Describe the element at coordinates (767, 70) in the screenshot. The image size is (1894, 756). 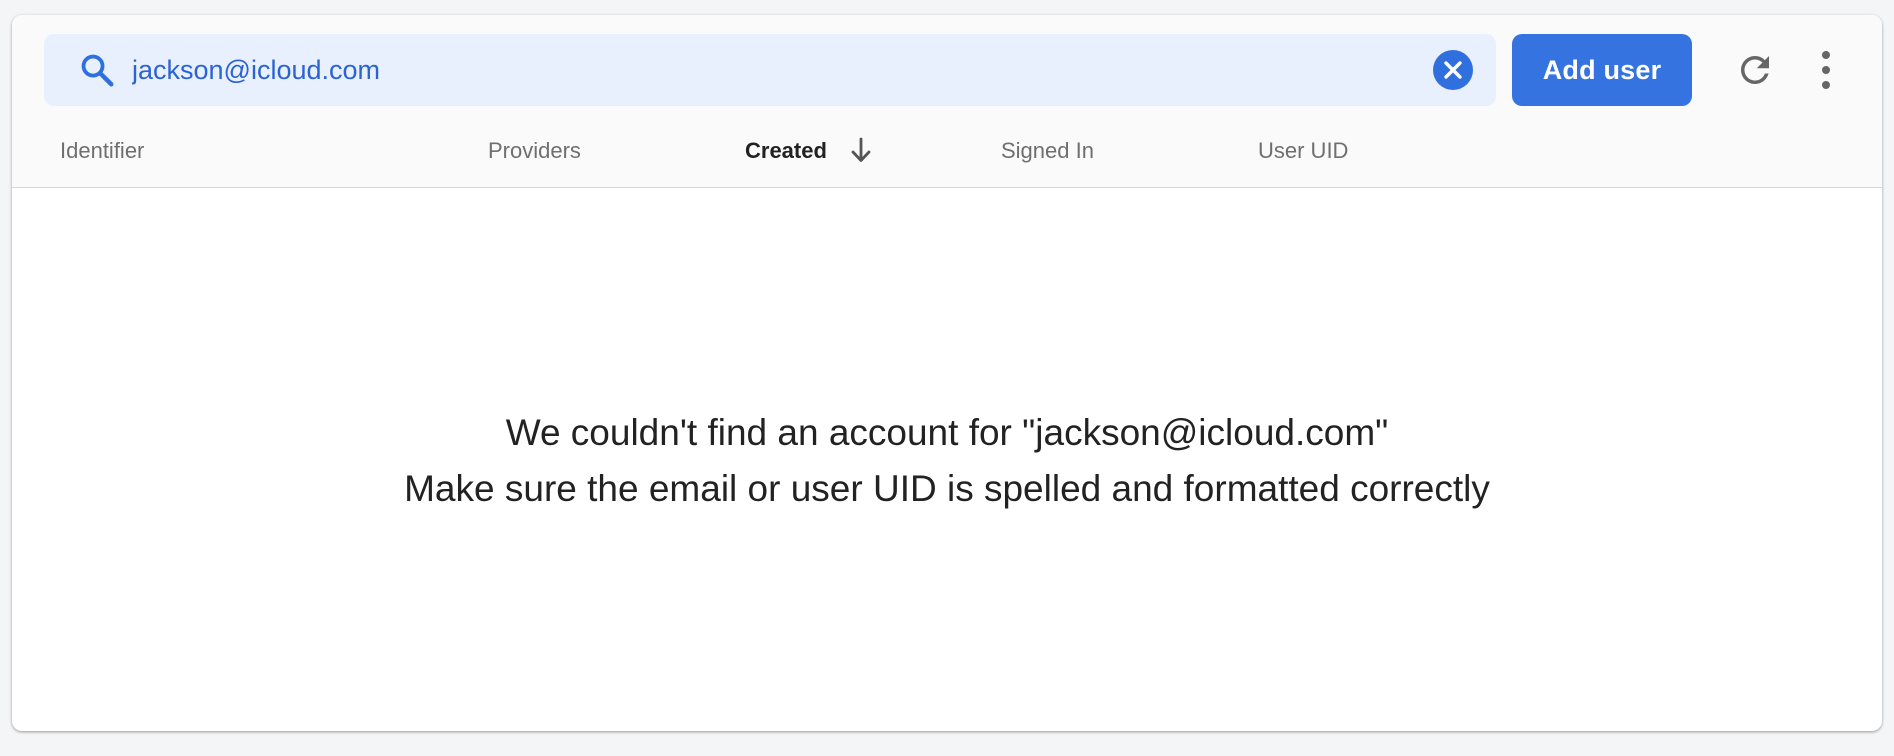
I see `search-input` at that location.